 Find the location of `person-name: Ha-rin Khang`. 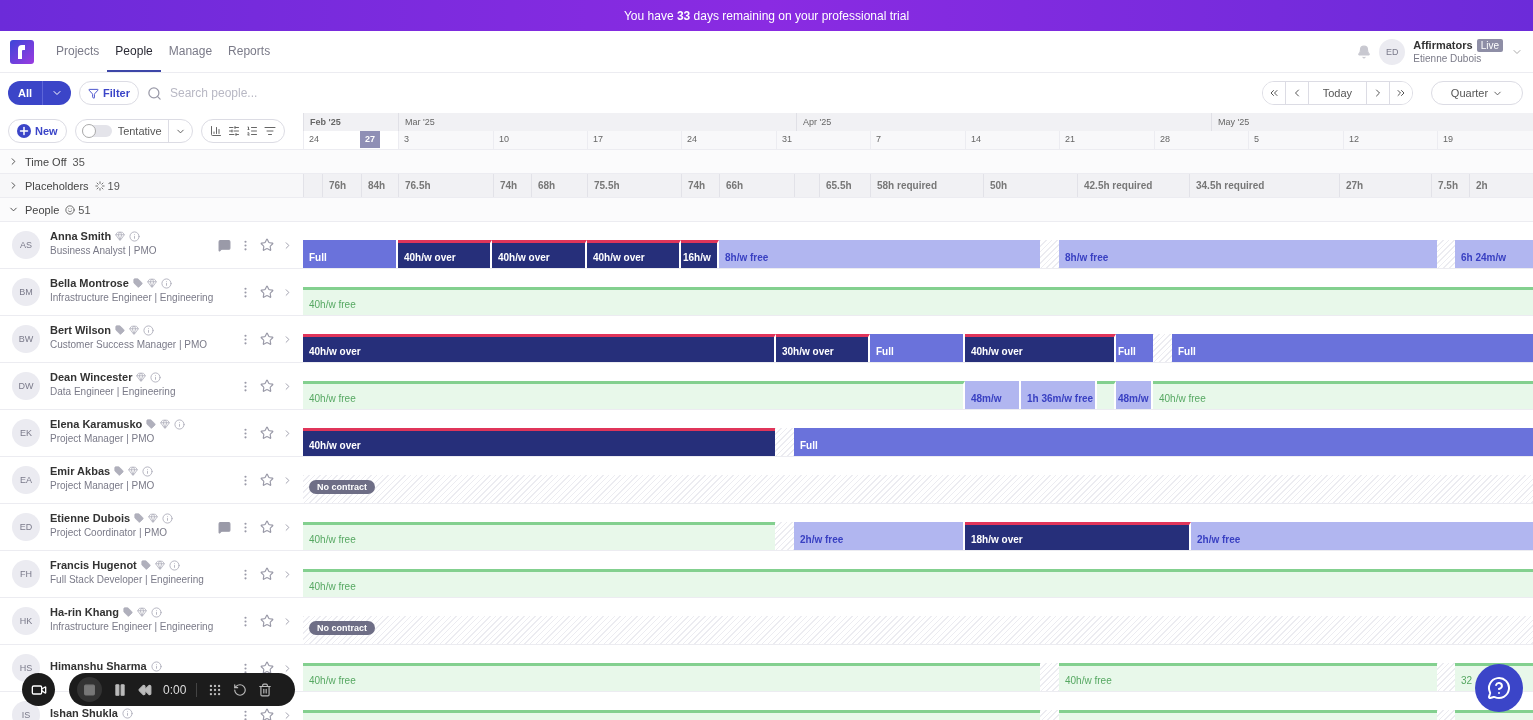

person-name: Ha-rin Khang is located at coordinates (85, 612).